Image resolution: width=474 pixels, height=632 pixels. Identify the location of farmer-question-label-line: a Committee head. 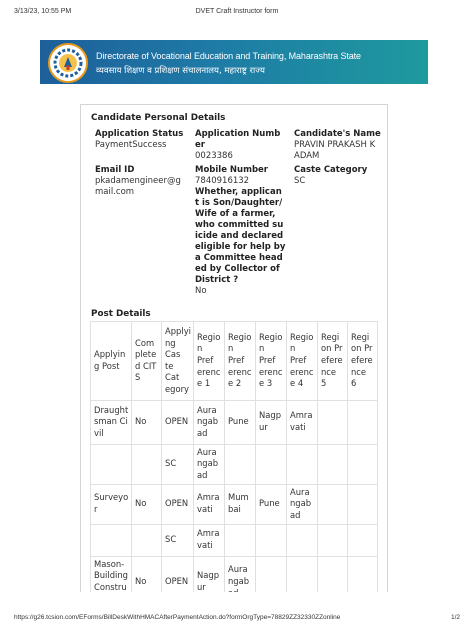
(239, 258).